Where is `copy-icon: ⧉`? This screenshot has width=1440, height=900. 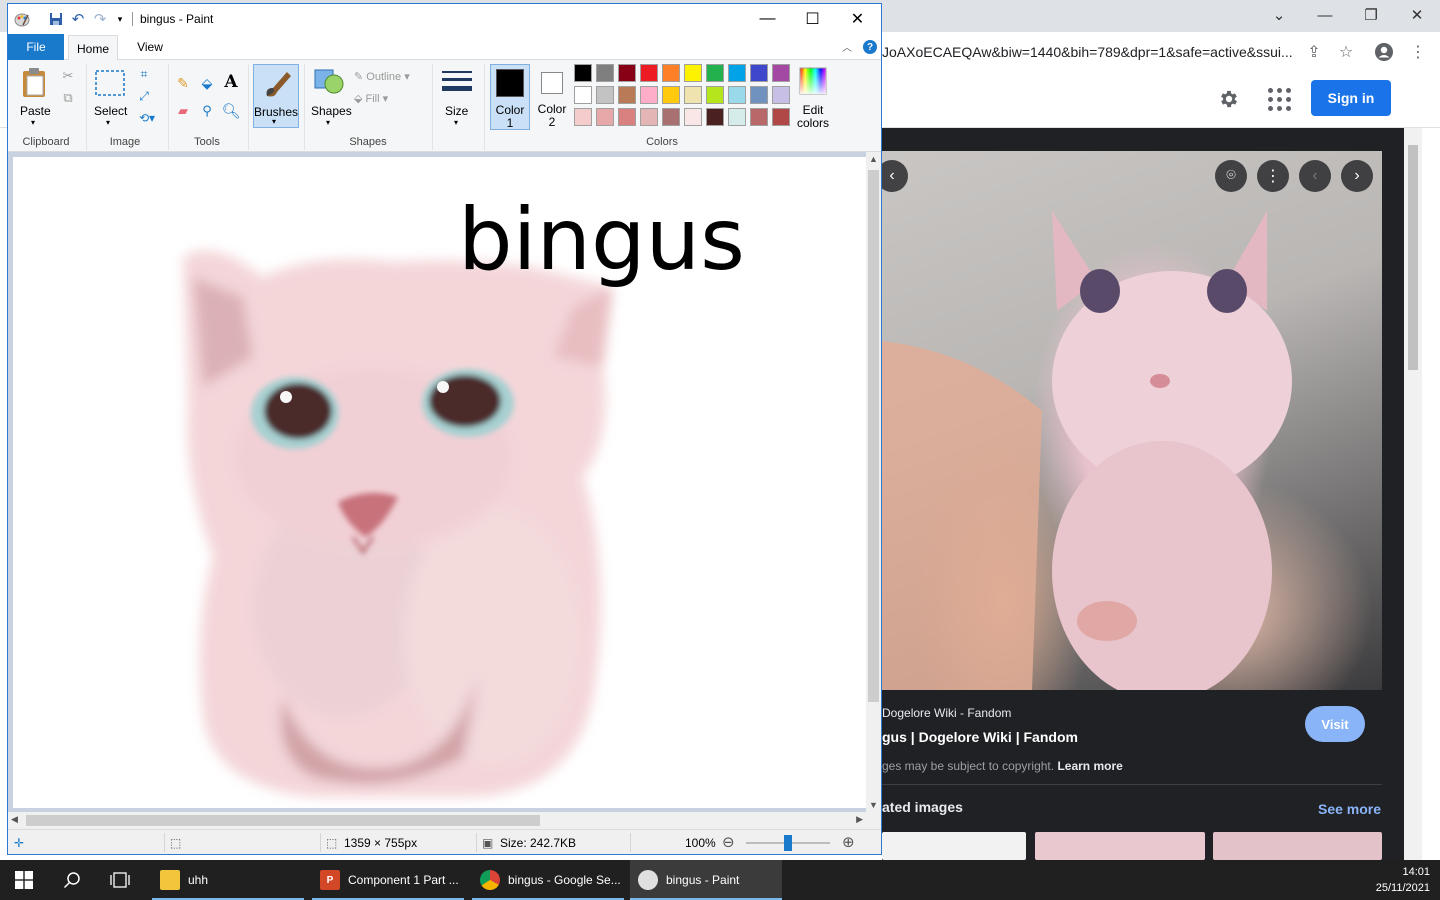
copy-icon: ⧉ is located at coordinates (68, 98).